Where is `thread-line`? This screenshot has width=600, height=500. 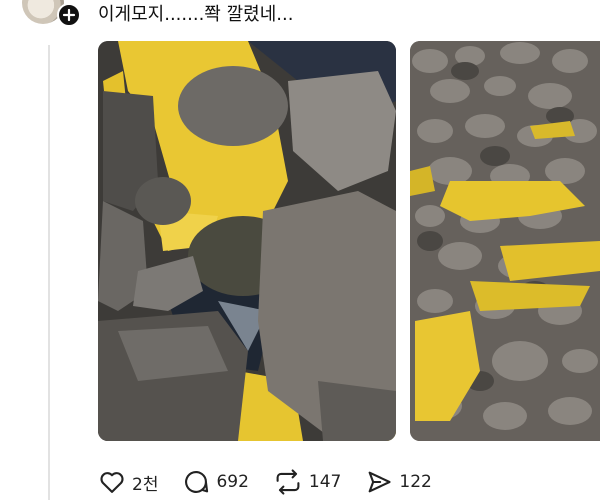 thread-line is located at coordinates (49, 272).